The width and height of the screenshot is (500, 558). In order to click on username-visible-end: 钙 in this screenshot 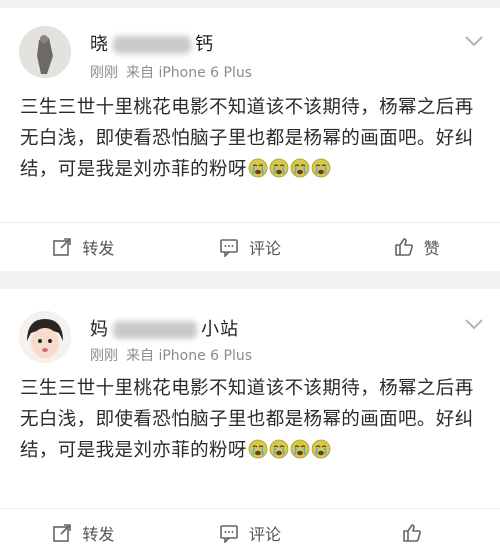, I will do `click(204, 44)`.